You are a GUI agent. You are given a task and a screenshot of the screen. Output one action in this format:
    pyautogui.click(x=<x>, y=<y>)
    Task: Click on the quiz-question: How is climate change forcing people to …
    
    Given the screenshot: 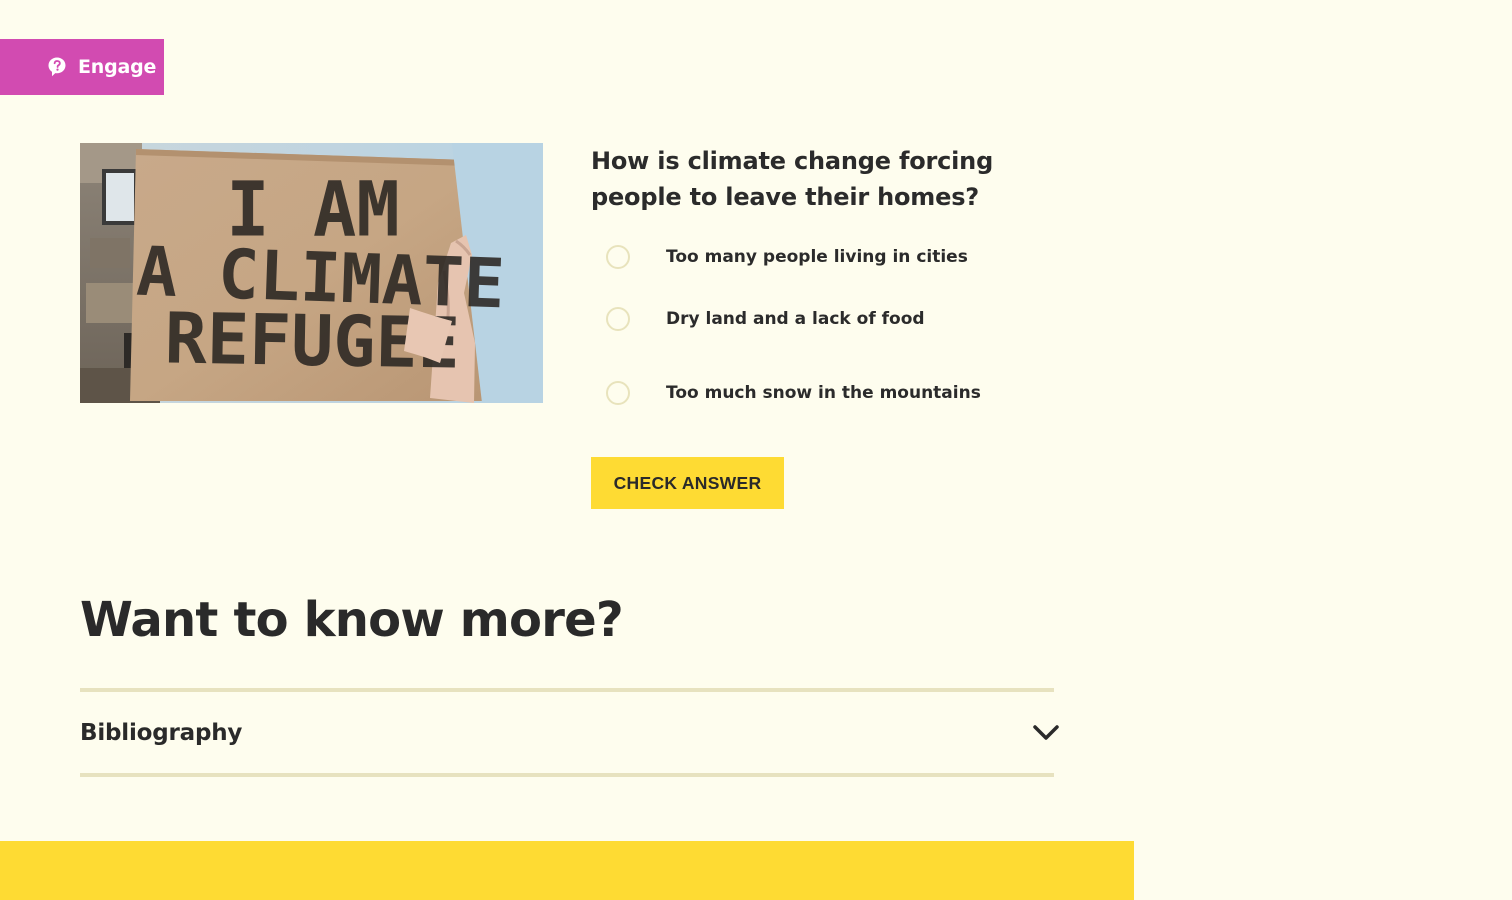 What is the action you would take?
    pyautogui.click(x=792, y=179)
    